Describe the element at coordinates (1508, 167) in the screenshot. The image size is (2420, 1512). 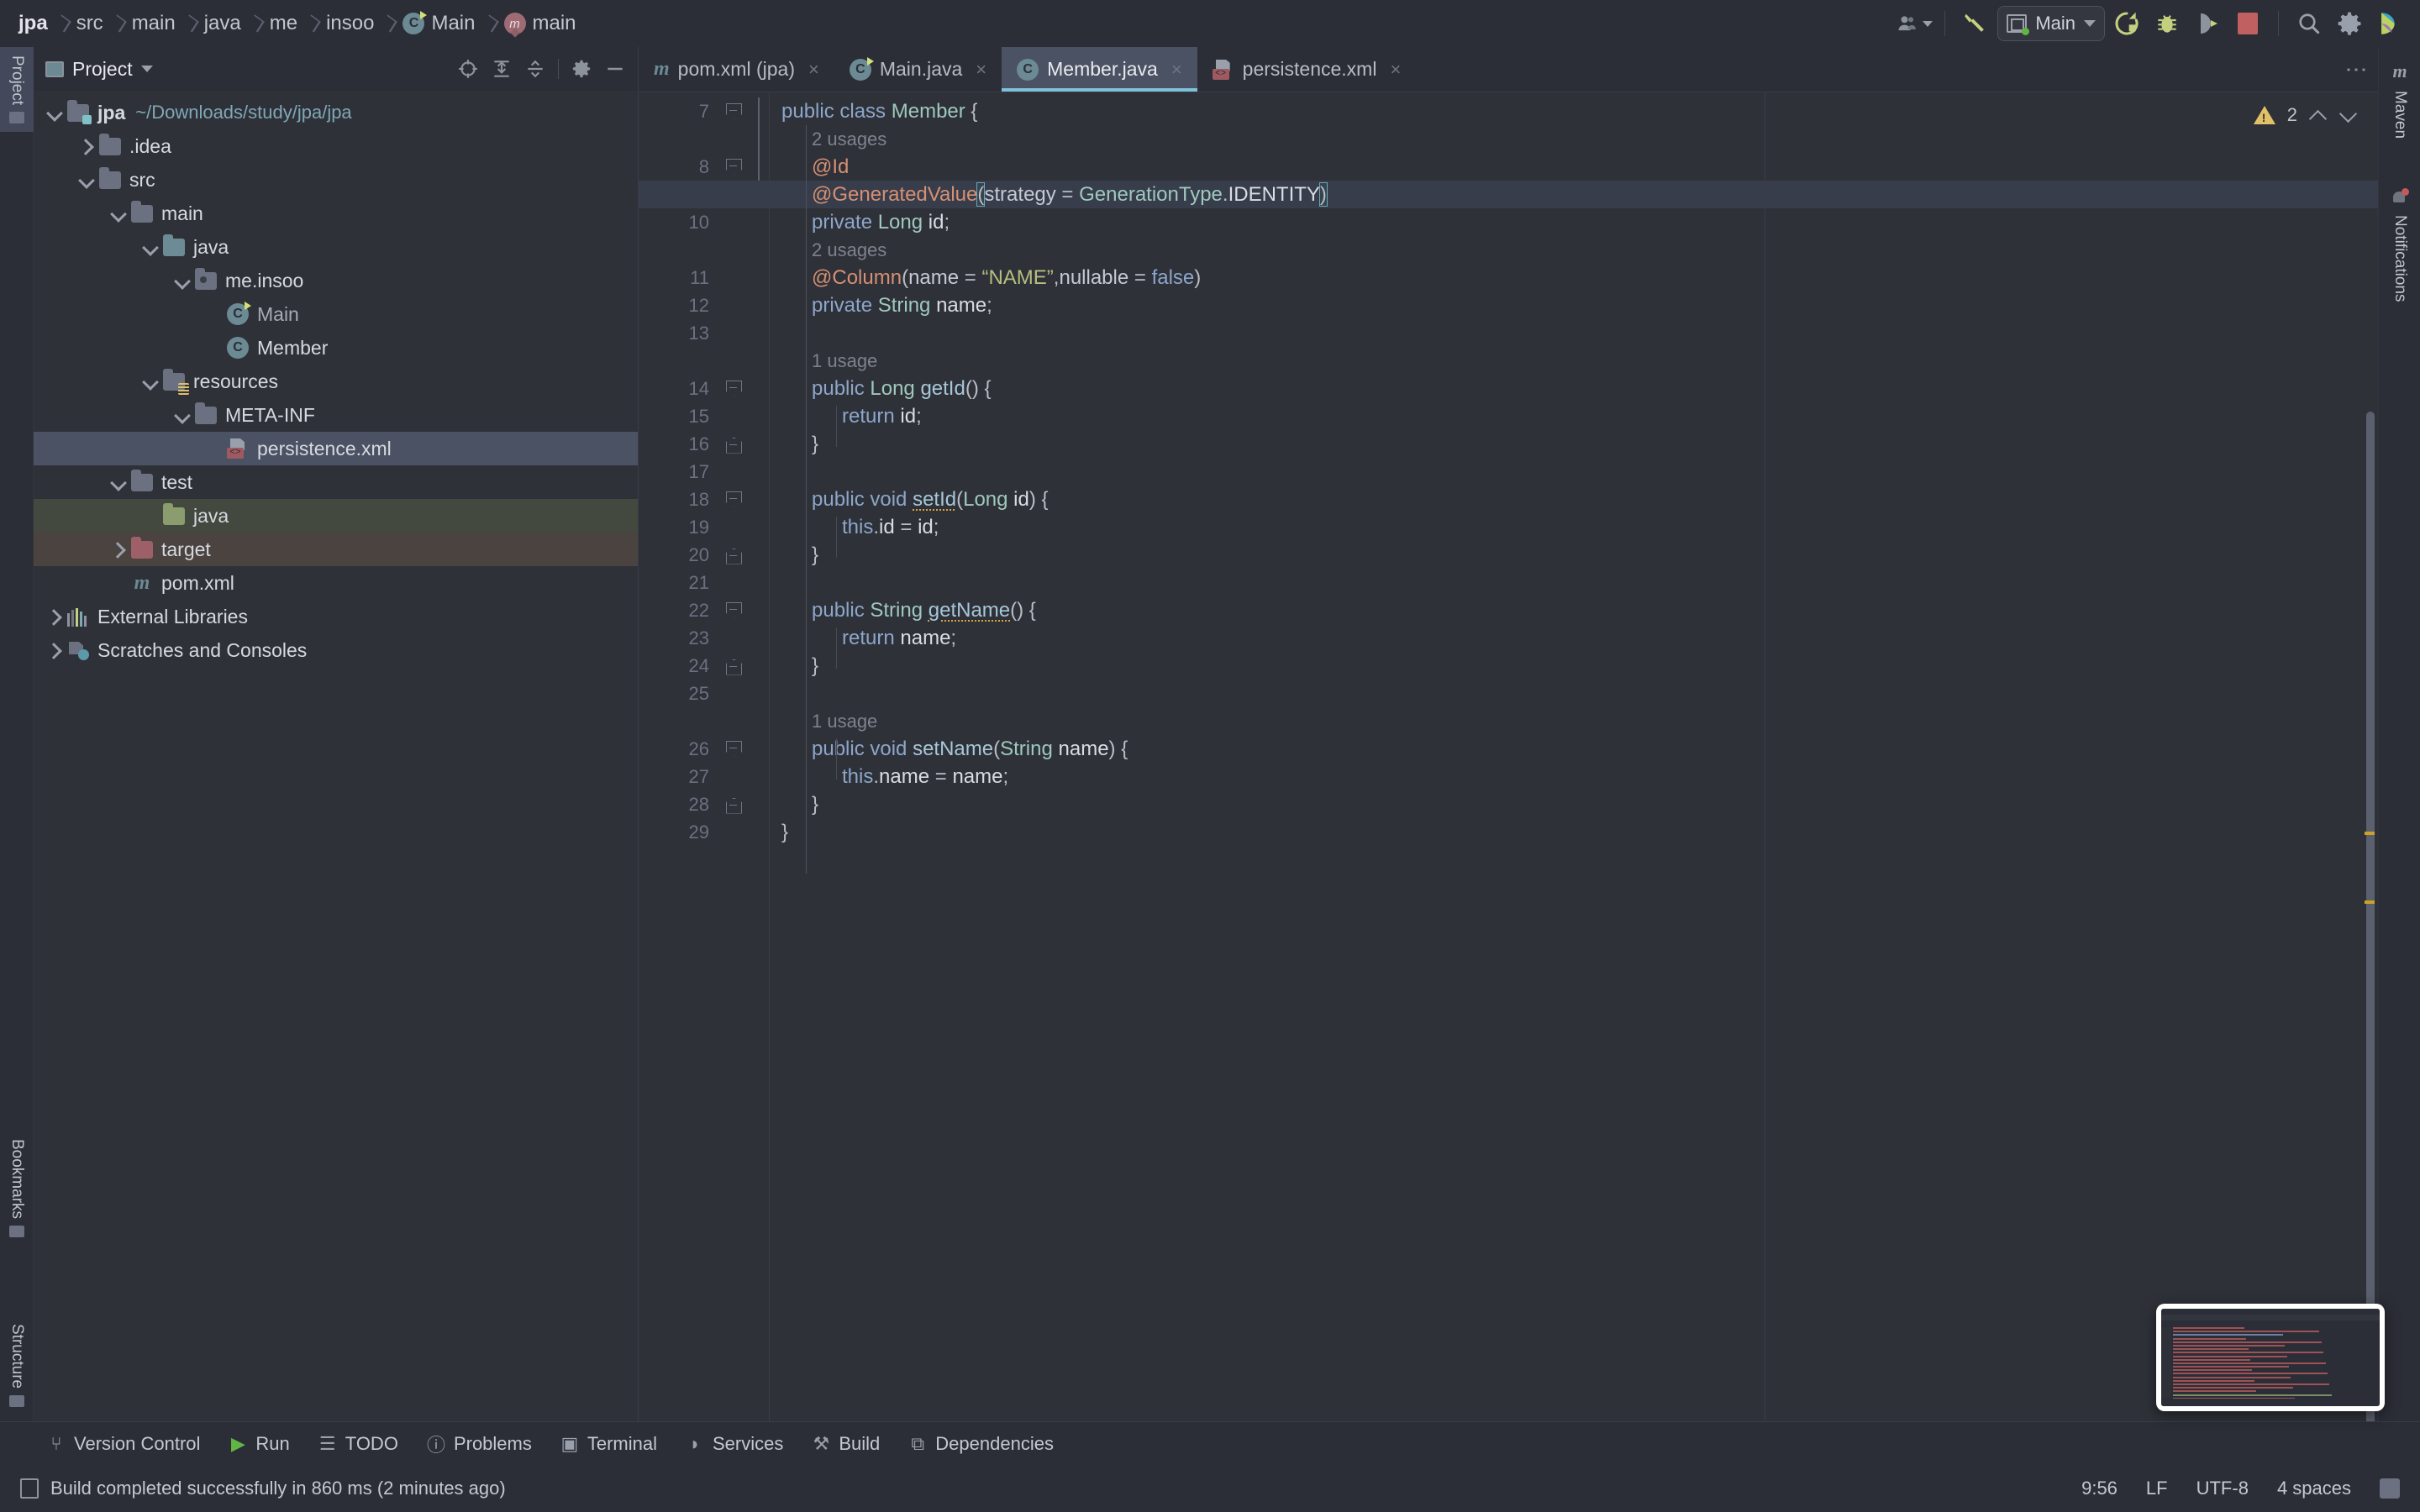
I see `code-line: @Id` at that location.